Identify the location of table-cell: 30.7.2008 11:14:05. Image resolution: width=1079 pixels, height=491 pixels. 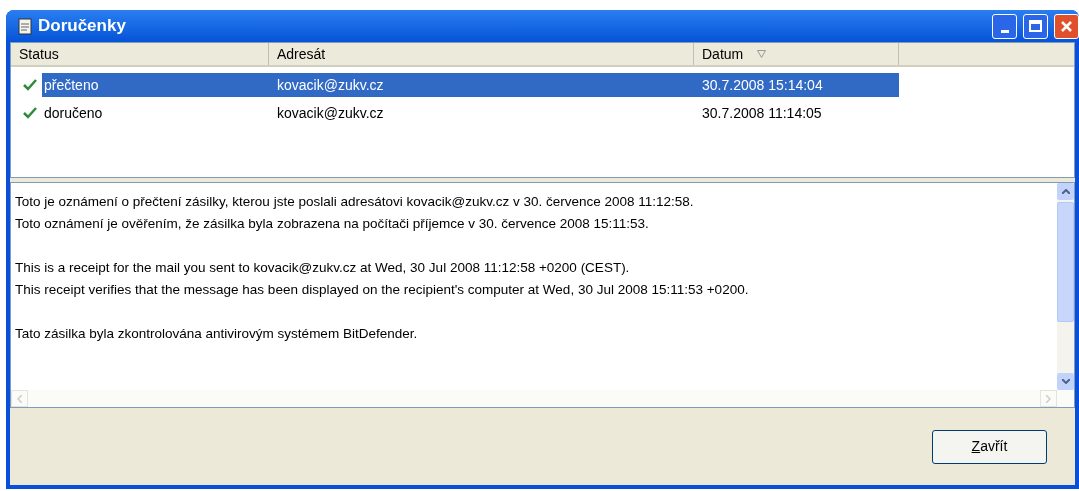
(796, 113).